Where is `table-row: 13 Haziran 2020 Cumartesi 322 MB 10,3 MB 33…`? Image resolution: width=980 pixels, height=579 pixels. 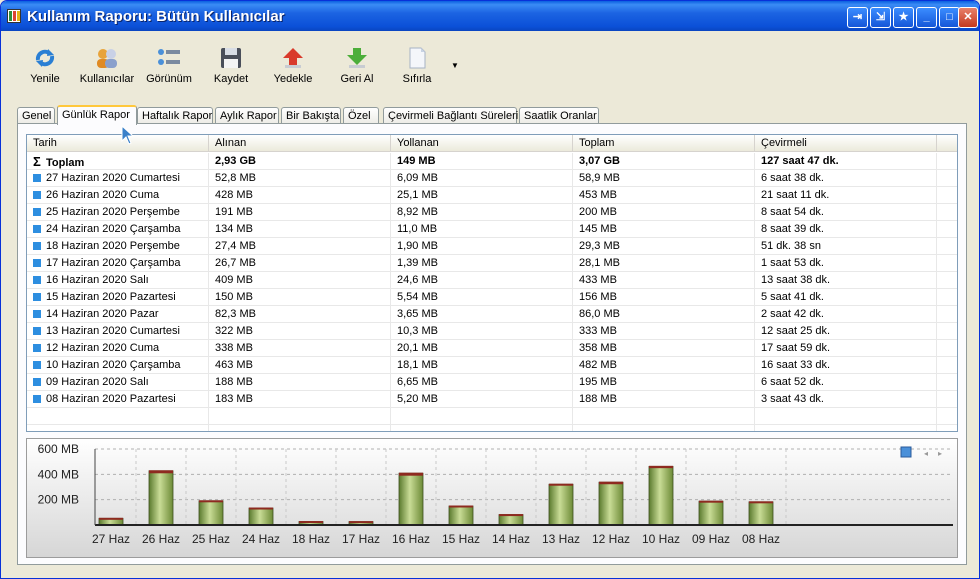 table-row: 13 Haziran 2020 Cumartesi 322 MB 10,3 MB 33… is located at coordinates (492, 331).